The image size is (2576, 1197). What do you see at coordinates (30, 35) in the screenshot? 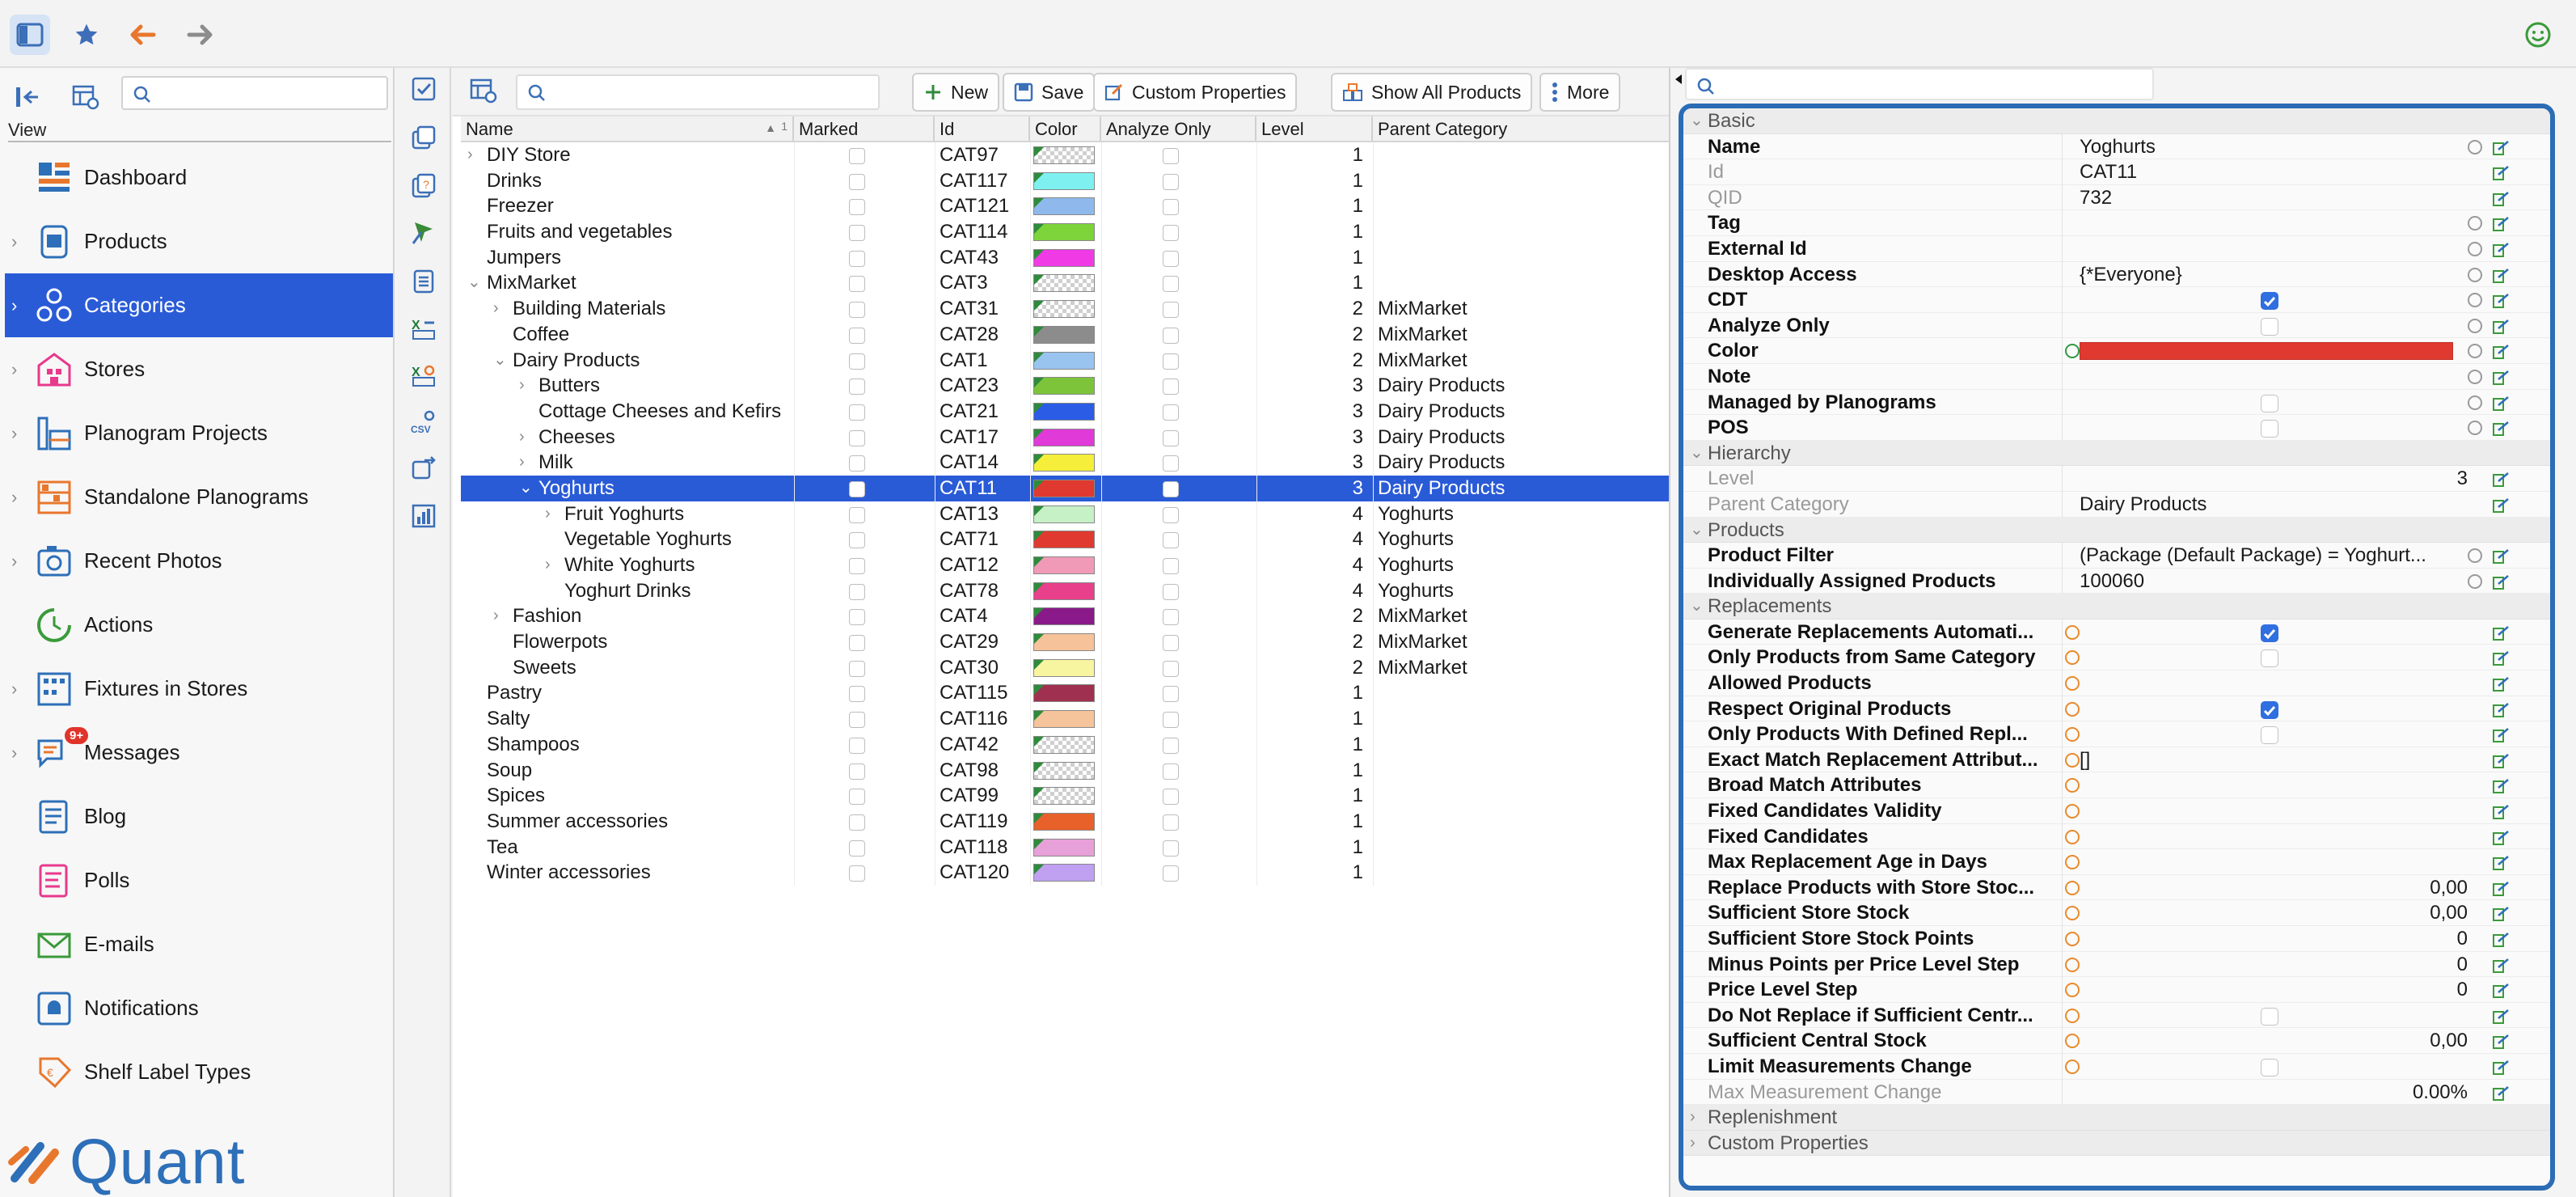
I see `sidebar-toggle-button` at bounding box center [30, 35].